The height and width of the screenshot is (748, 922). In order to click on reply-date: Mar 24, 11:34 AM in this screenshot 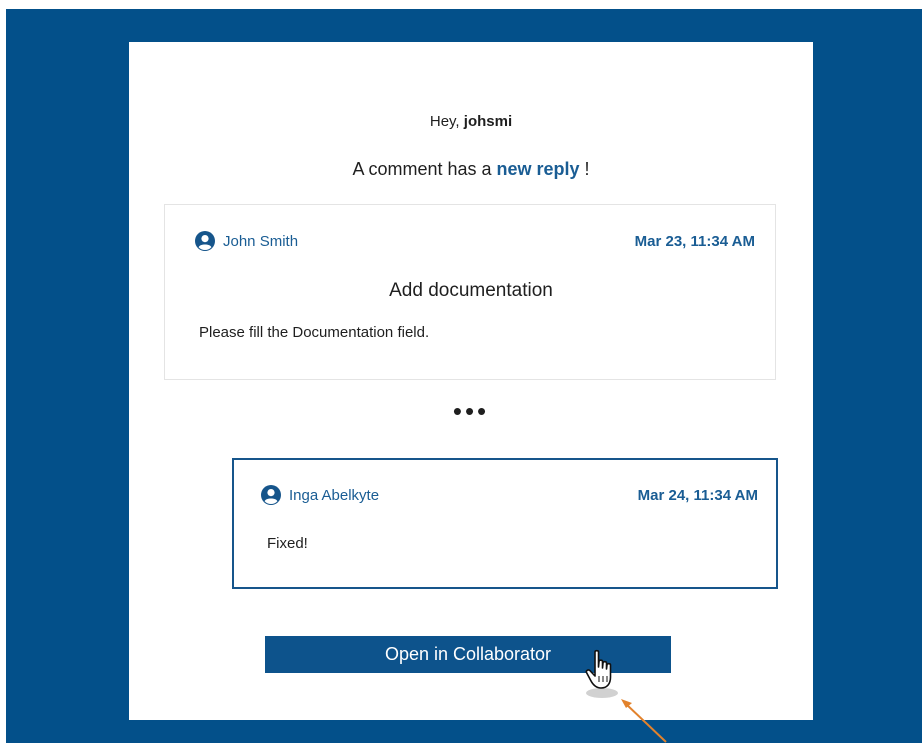, I will do `click(697, 495)`.